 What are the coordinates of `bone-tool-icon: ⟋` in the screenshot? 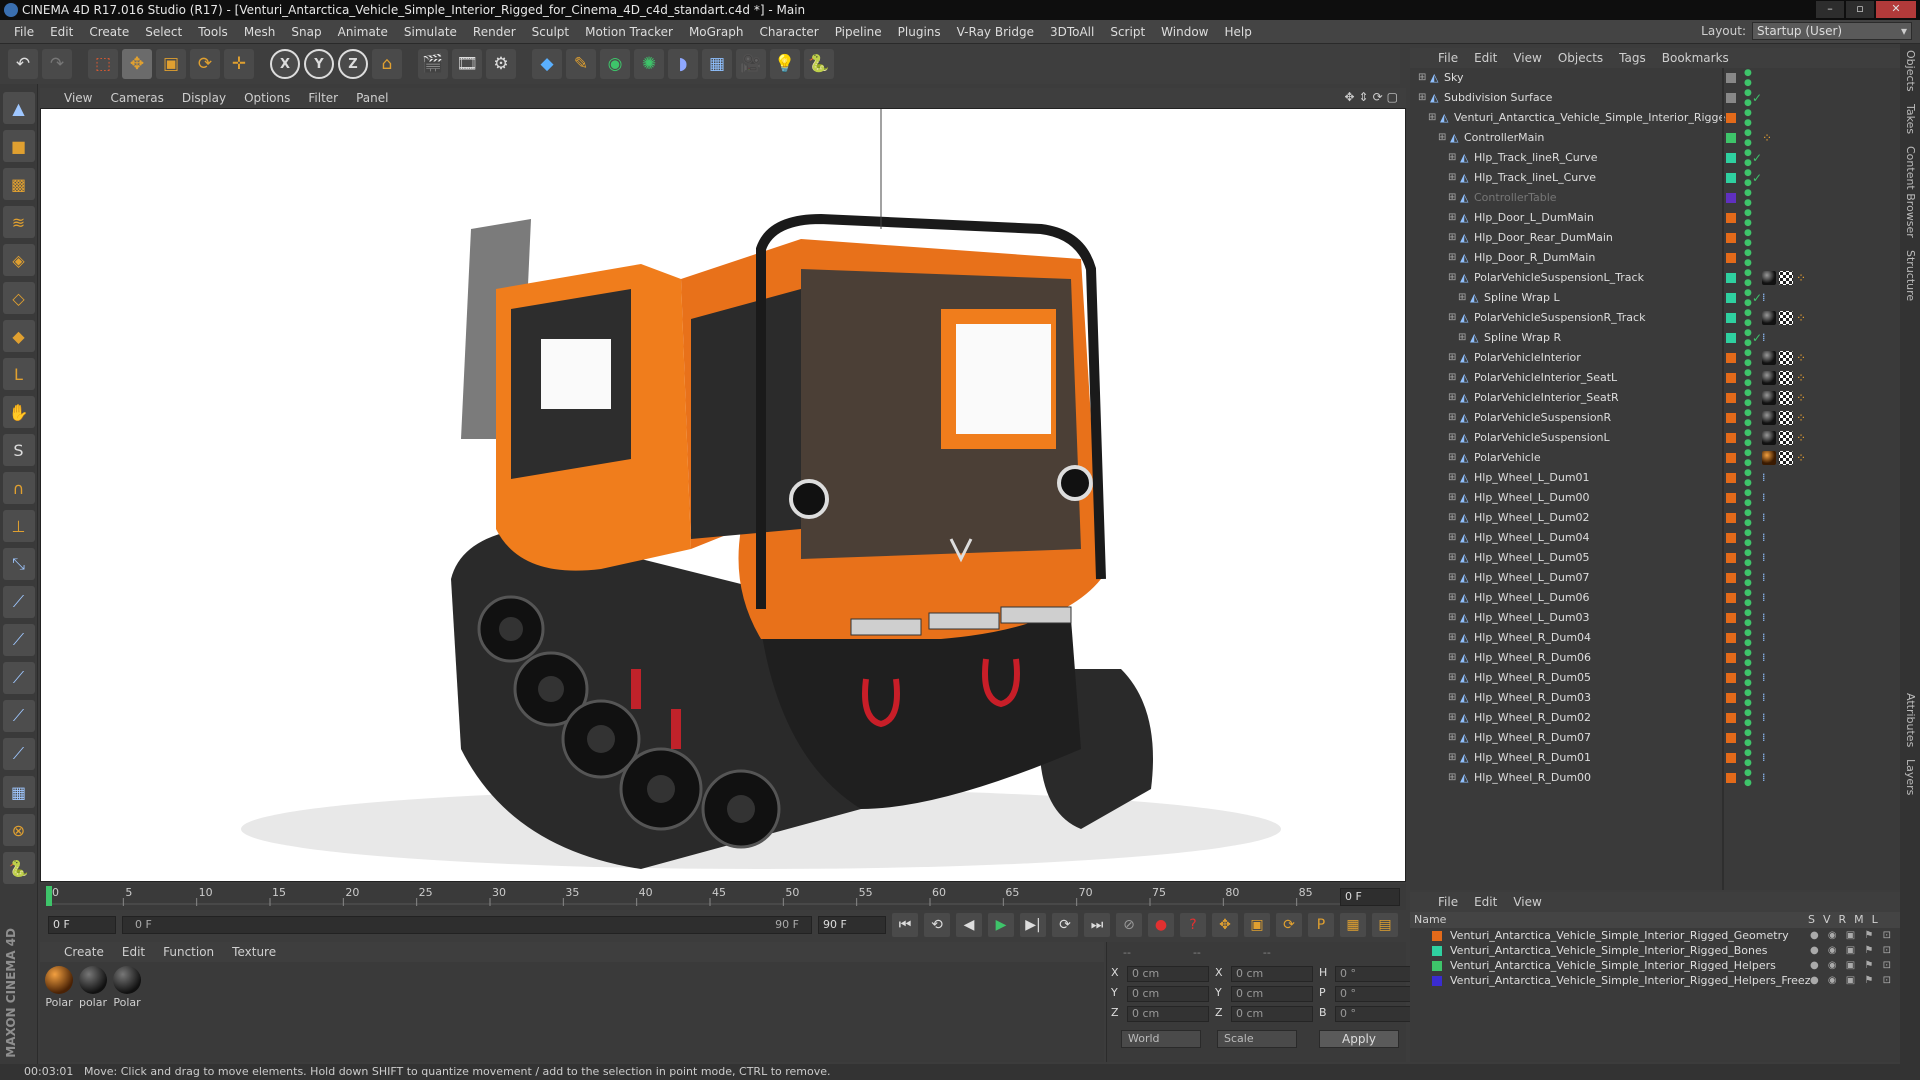 It's located at (18, 602).